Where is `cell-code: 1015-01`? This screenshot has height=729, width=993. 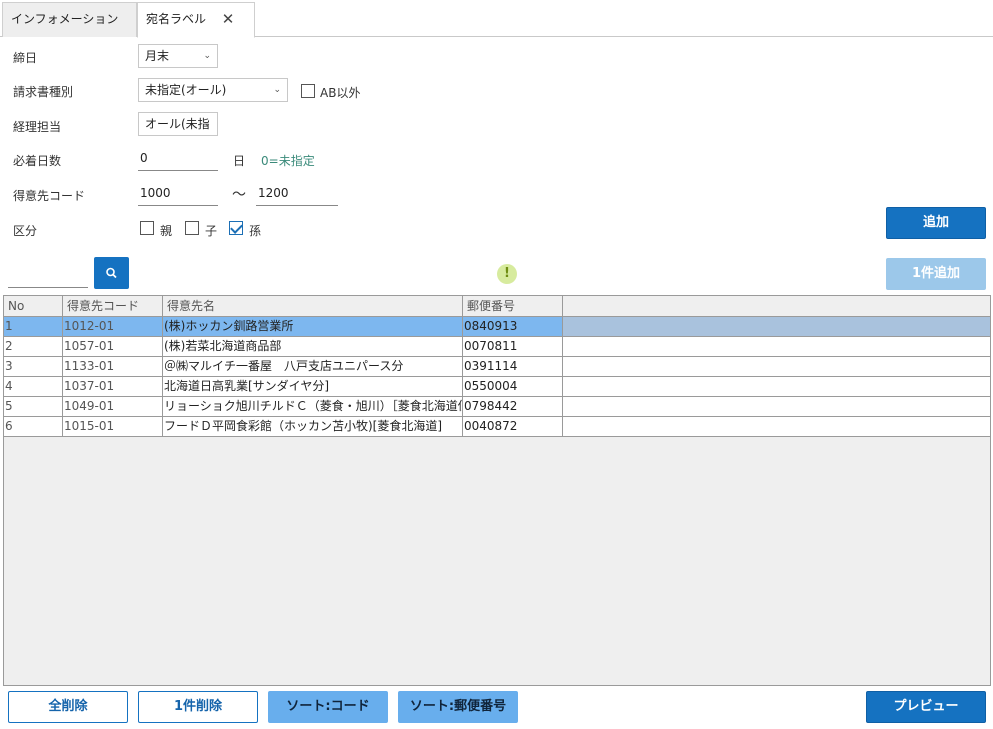 cell-code: 1015-01 is located at coordinates (113, 426).